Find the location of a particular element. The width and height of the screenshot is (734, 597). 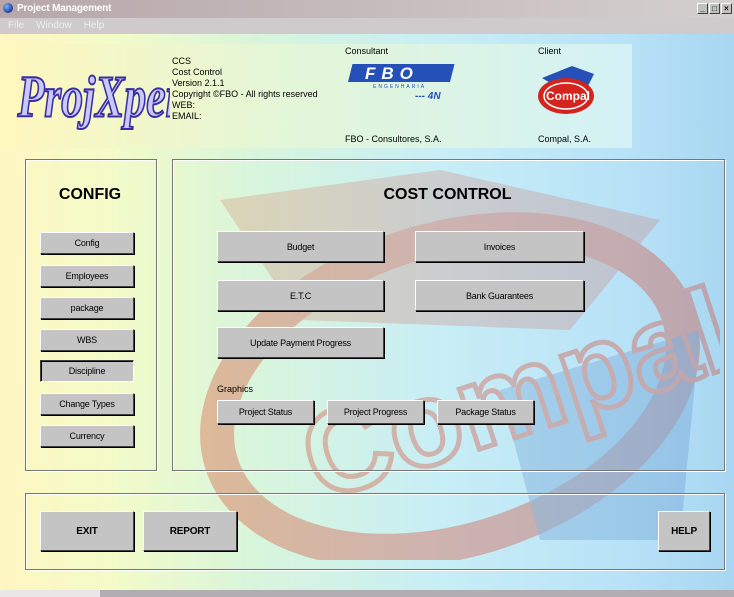

client-name: Compal, S.A. is located at coordinates (565, 139).